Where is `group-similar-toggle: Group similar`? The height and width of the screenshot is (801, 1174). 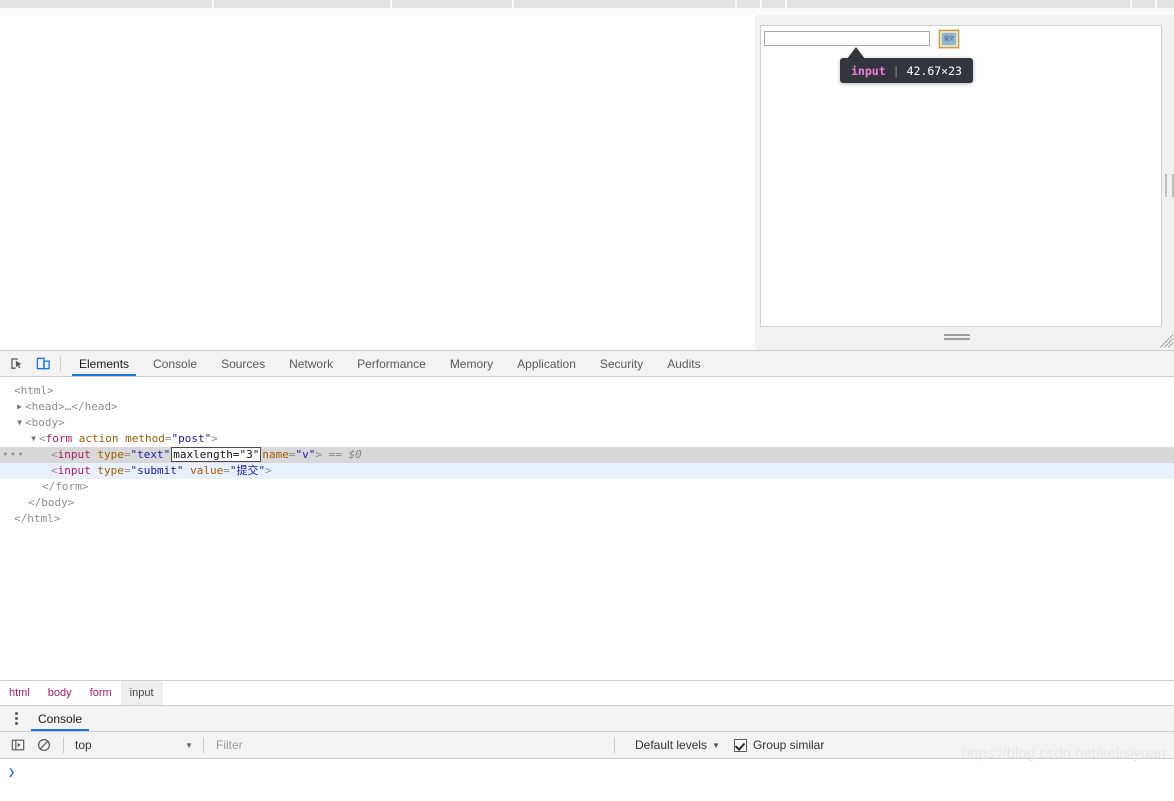
group-similar-toggle: Group similar is located at coordinates (779, 745).